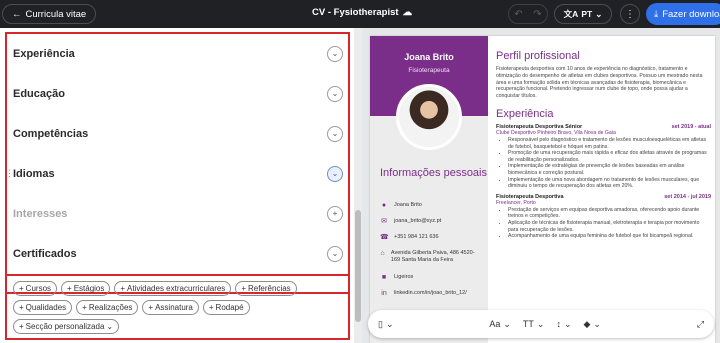  Describe the element at coordinates (358, 185) in the screenshot. I see `scrollbar` at that location.